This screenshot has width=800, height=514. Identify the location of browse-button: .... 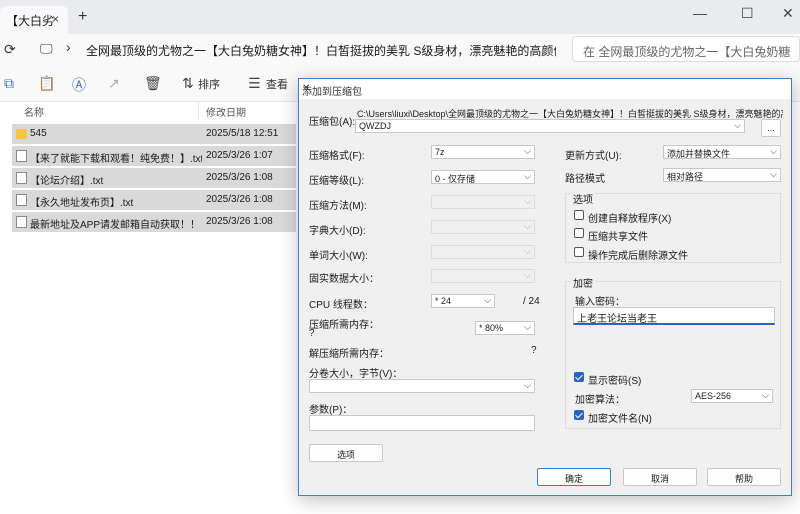
(771, 128).